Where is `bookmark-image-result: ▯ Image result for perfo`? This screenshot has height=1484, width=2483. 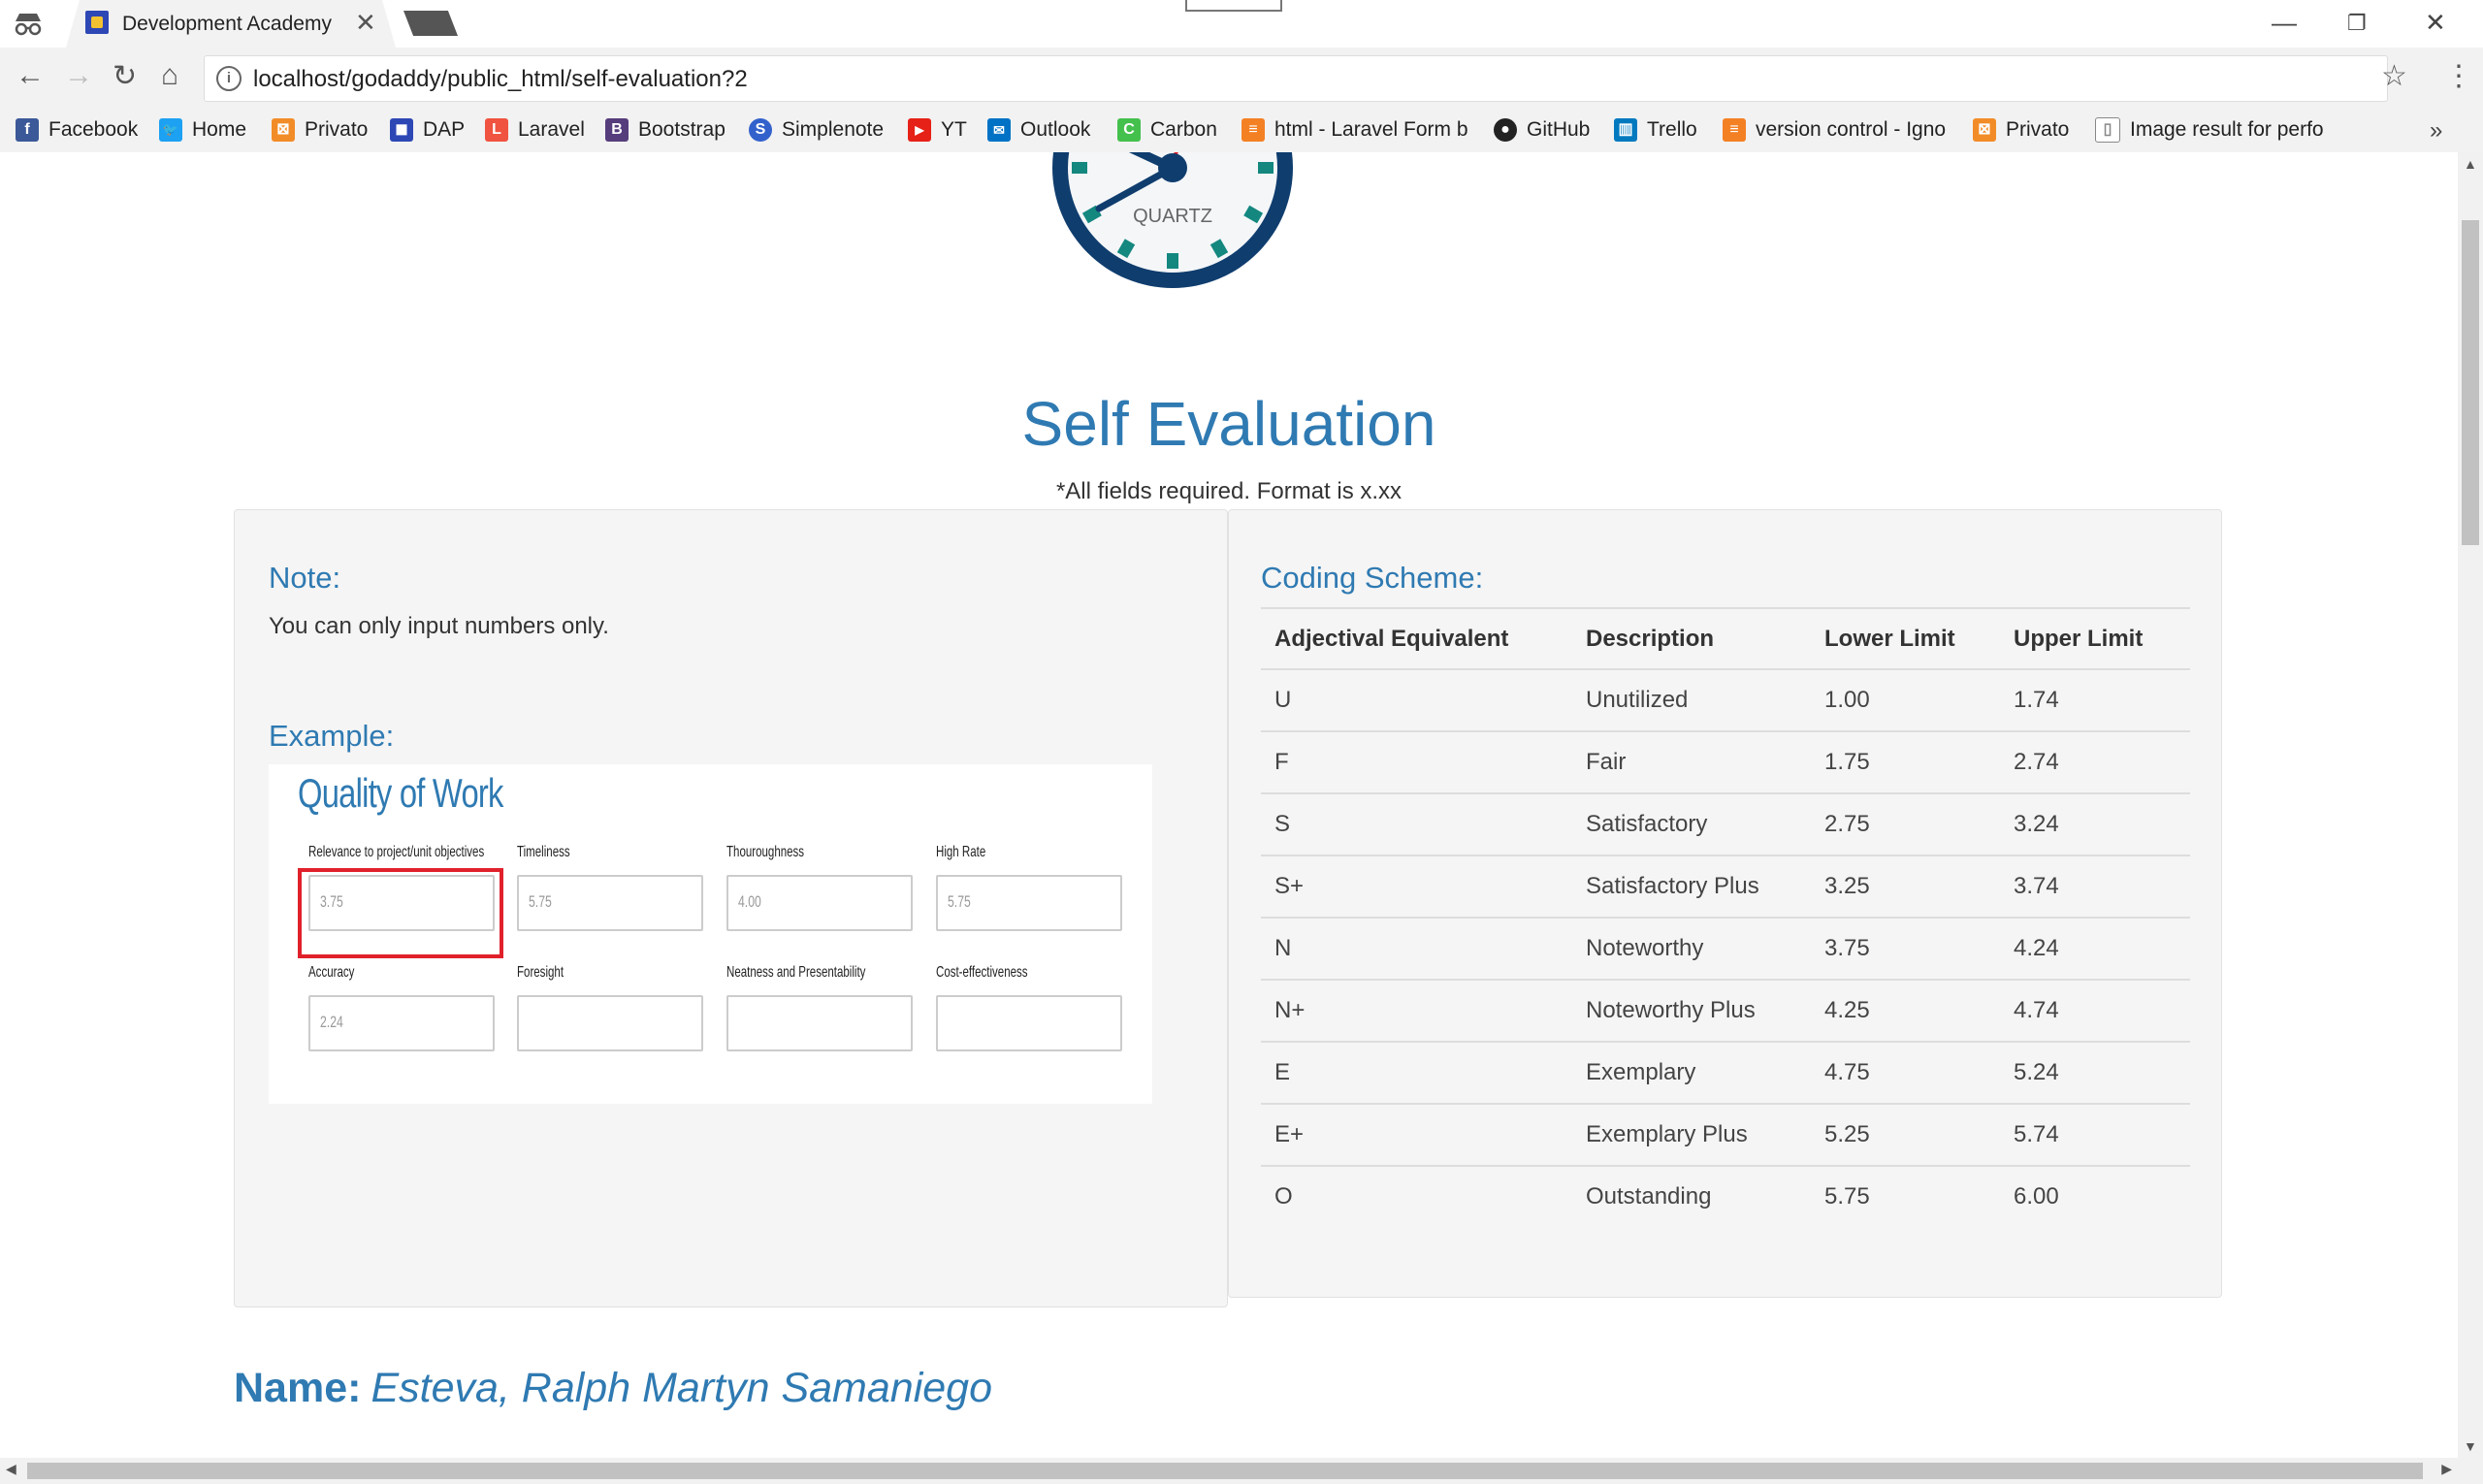
bookmark-image-result: ▯ Image result for perfo is located at coordinates (2212, 129).